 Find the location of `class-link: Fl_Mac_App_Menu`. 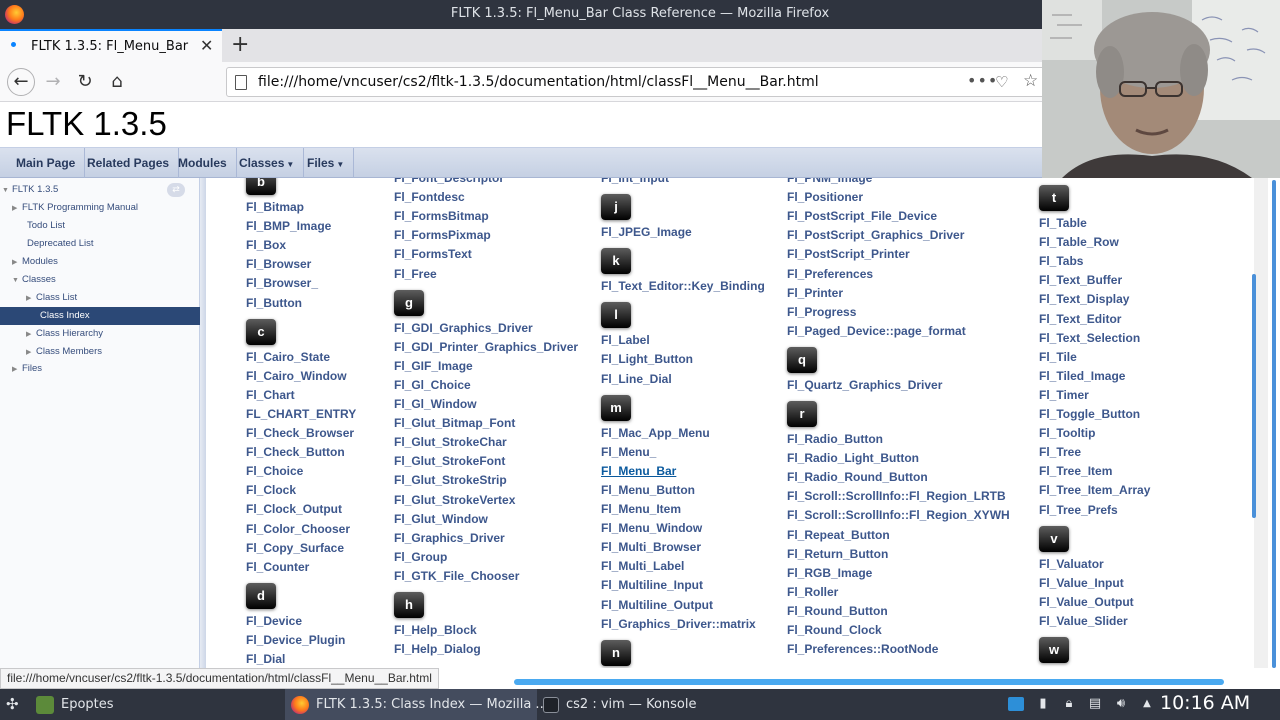

class-link: Fl_Mac_App_Menu is located at coordinates (655, 433).